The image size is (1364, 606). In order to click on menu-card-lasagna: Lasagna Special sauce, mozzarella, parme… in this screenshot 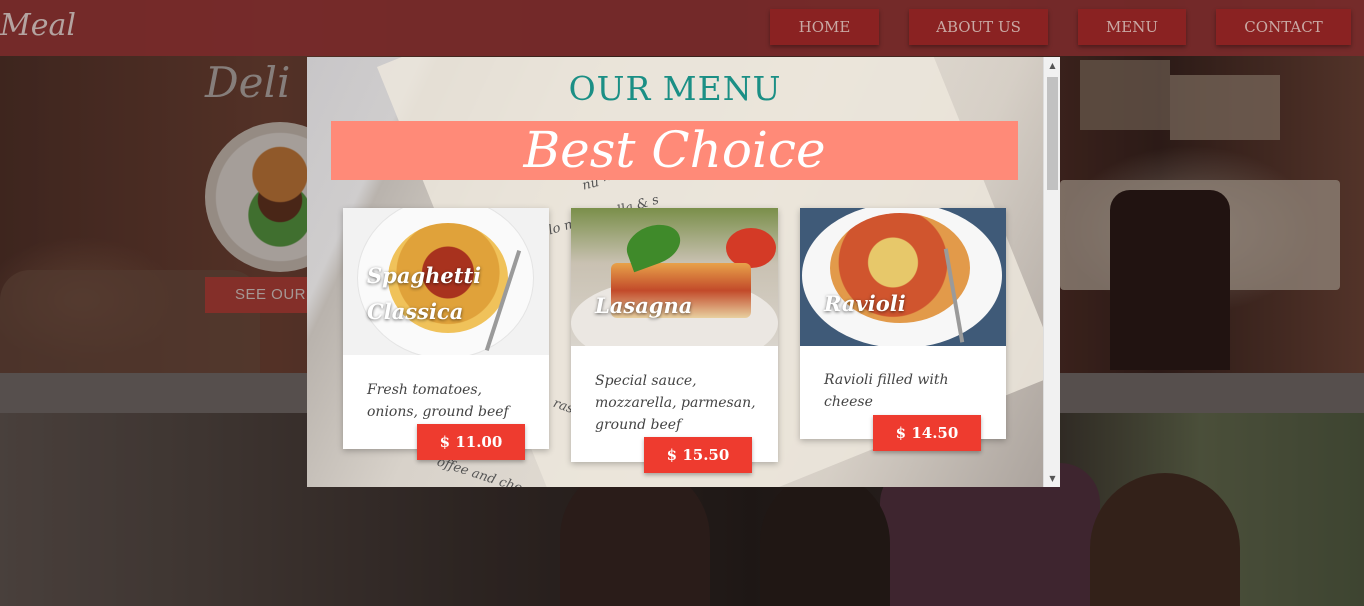, I will do `click(674, 335)`.